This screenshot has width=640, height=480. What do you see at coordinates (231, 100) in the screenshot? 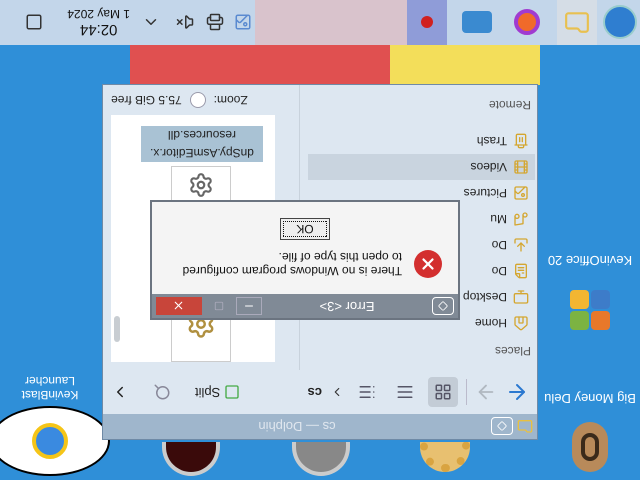
I see `zoom-label: Zoom:` at bounding box center [231, 100].